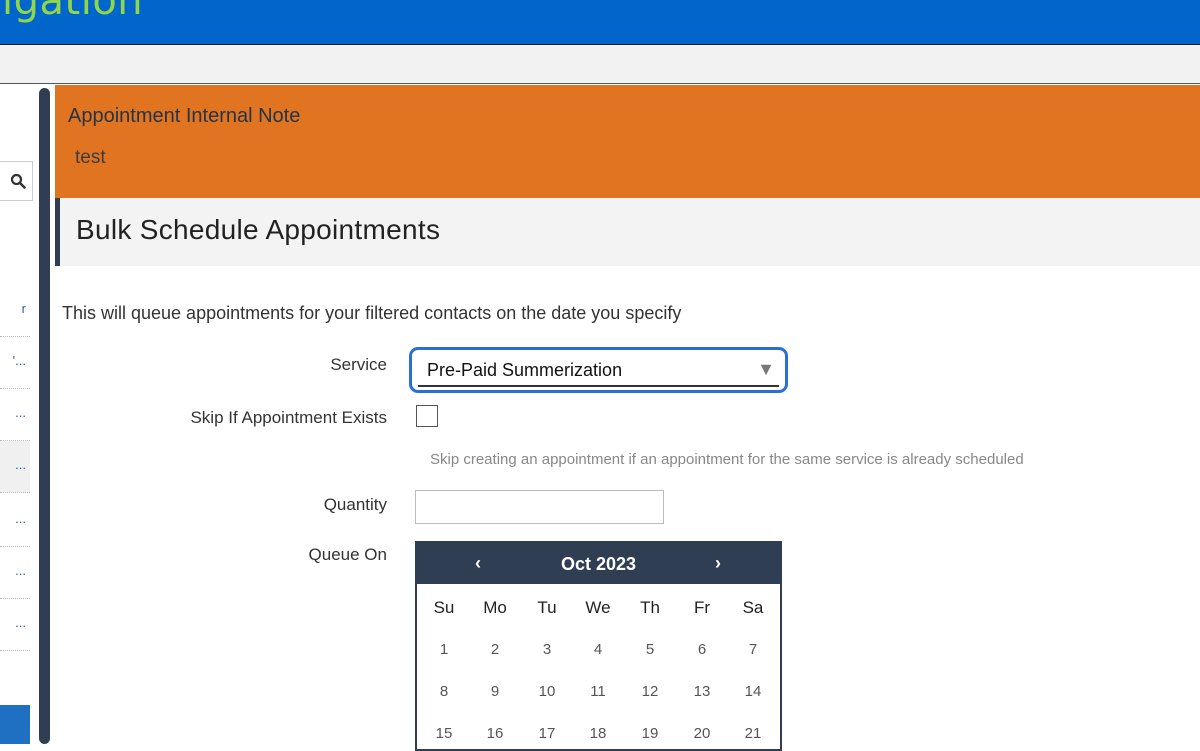  What do you see at coordinates (288, 417) in the screenshot?
I see `skip-label: Skip If Appointment Exists` at bounding box center [288, 417].